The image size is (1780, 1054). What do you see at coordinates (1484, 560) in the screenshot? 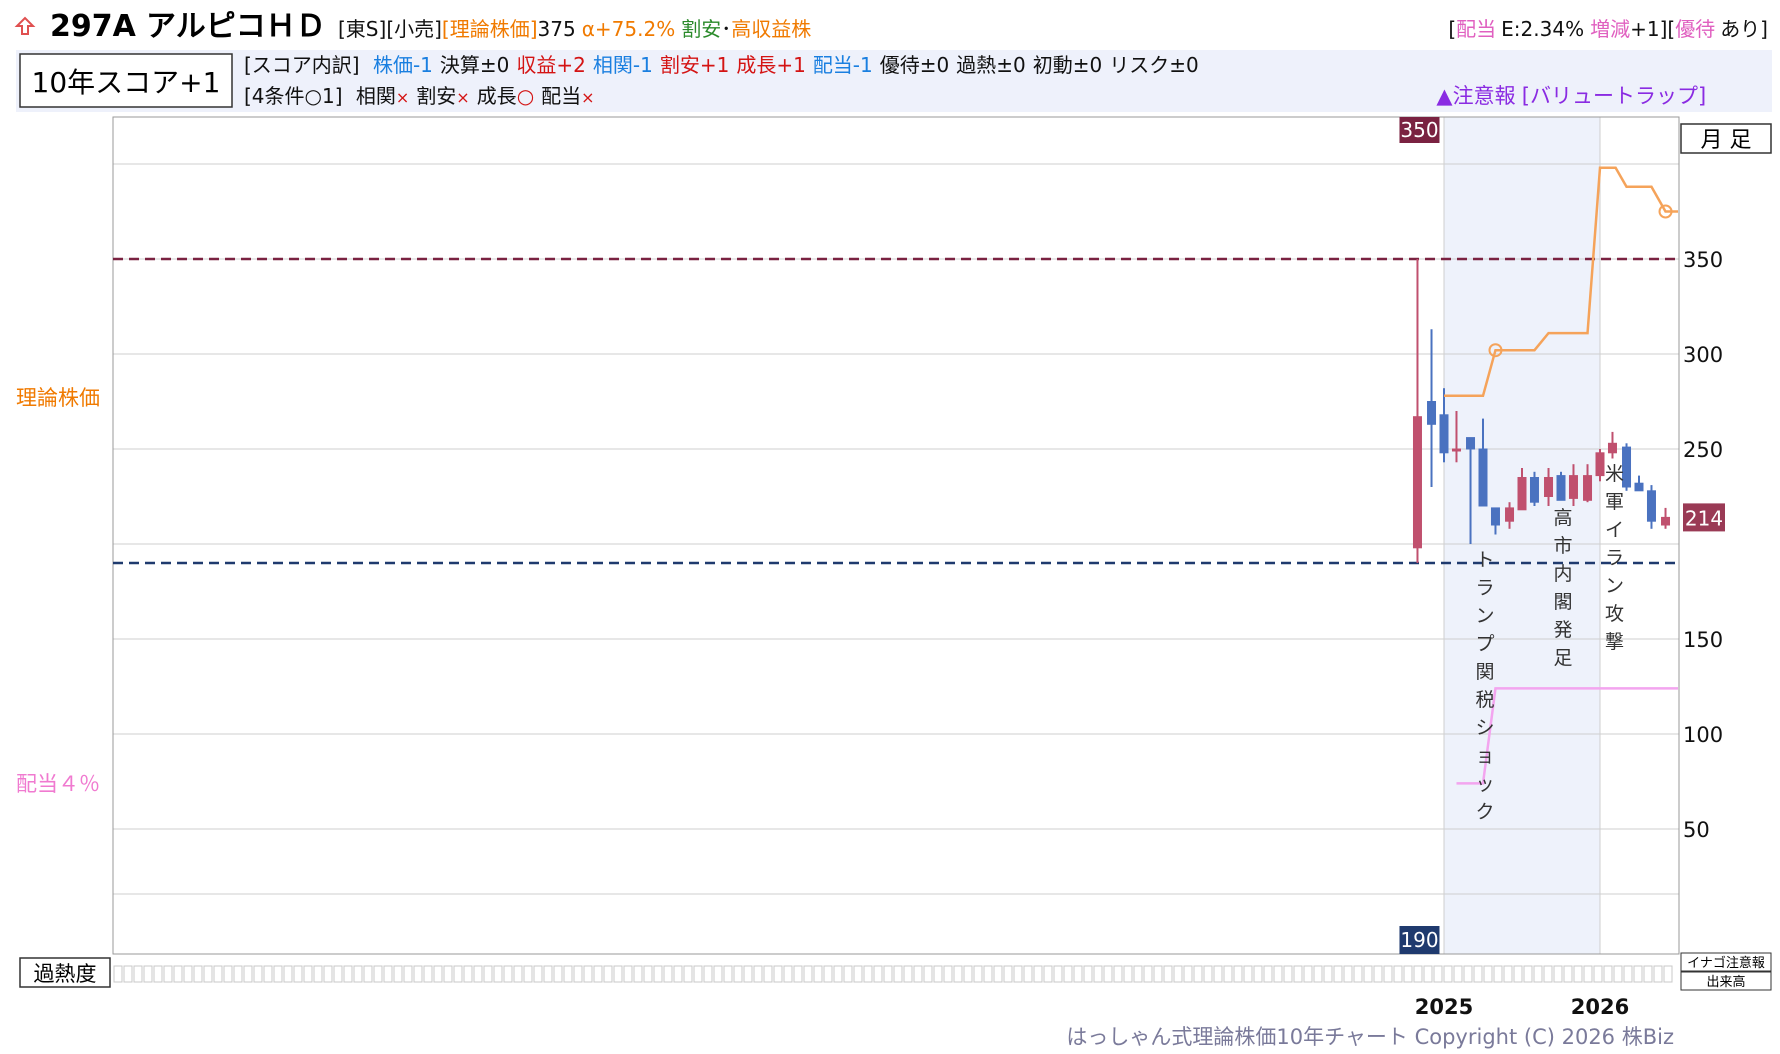
I see `event-label-char: ト` at bounding box center [1484, 560].